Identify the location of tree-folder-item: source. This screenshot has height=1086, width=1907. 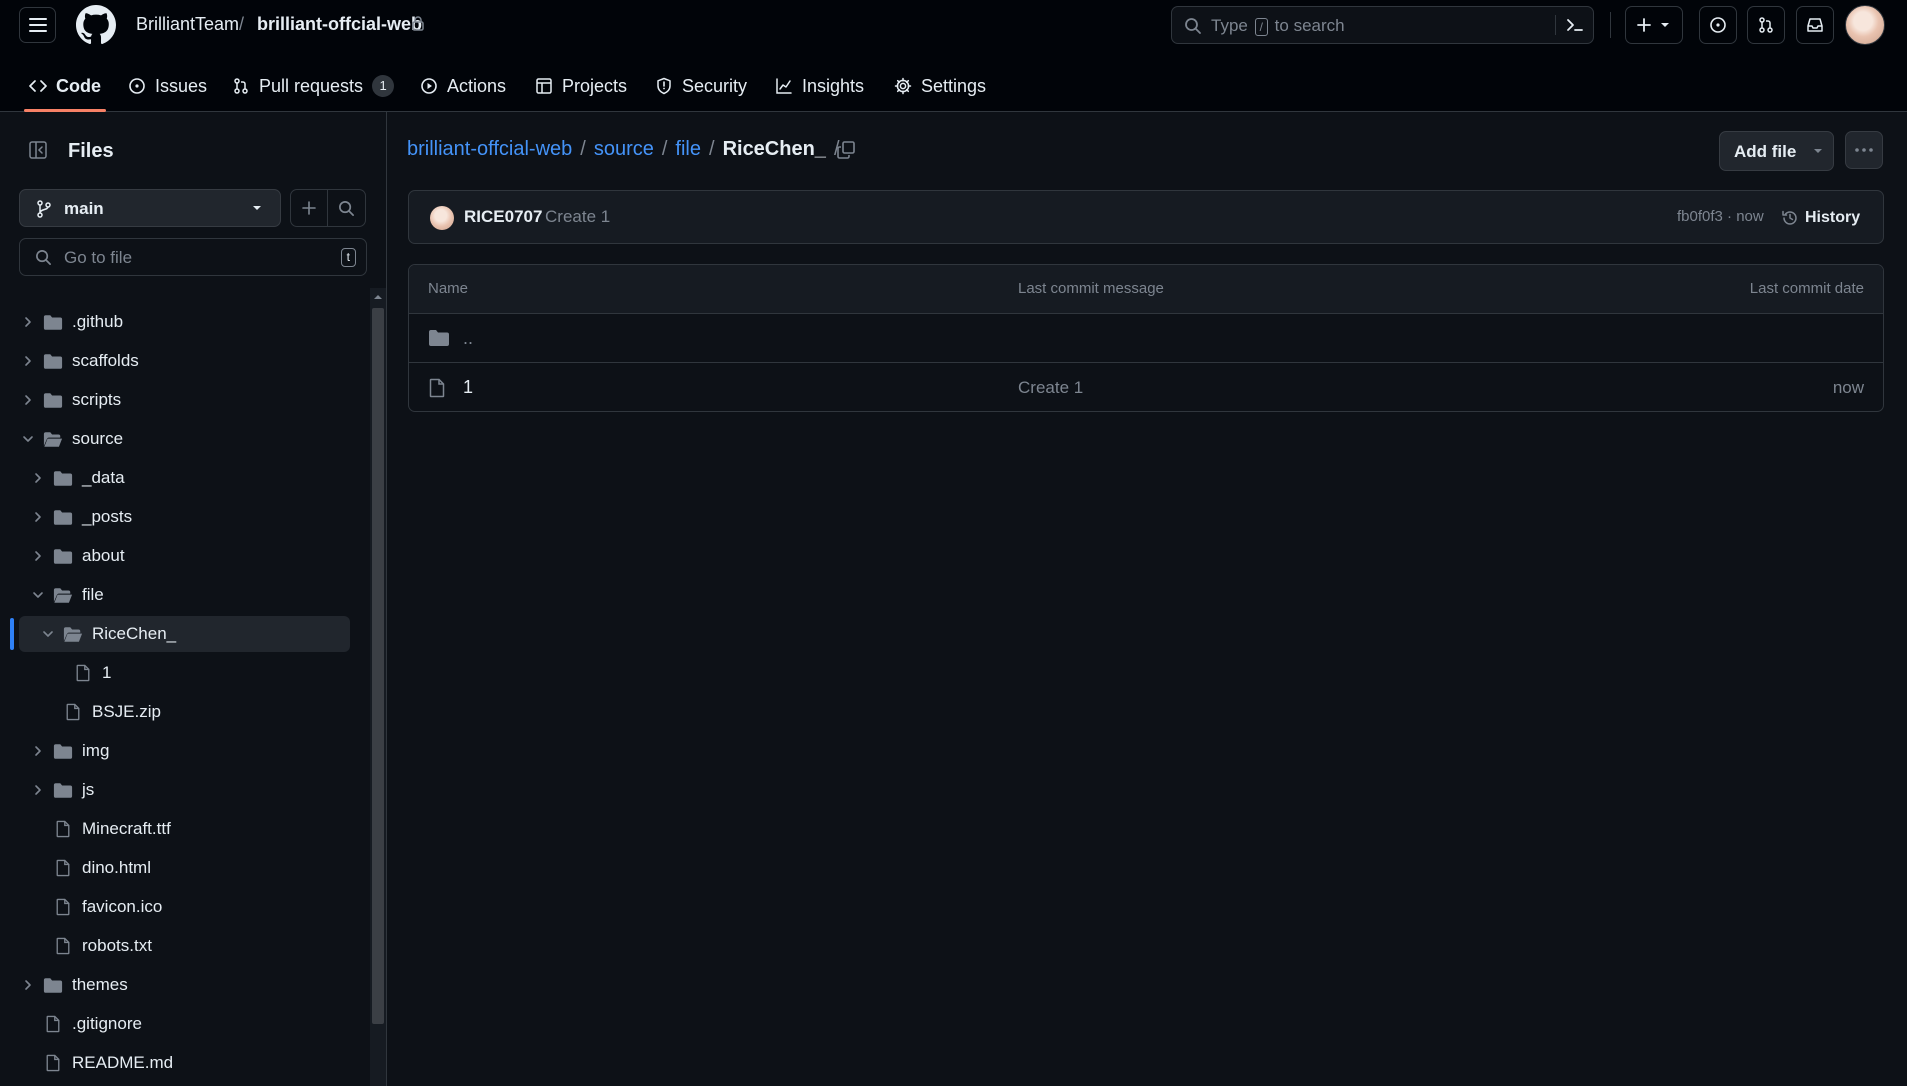
(185, 439).